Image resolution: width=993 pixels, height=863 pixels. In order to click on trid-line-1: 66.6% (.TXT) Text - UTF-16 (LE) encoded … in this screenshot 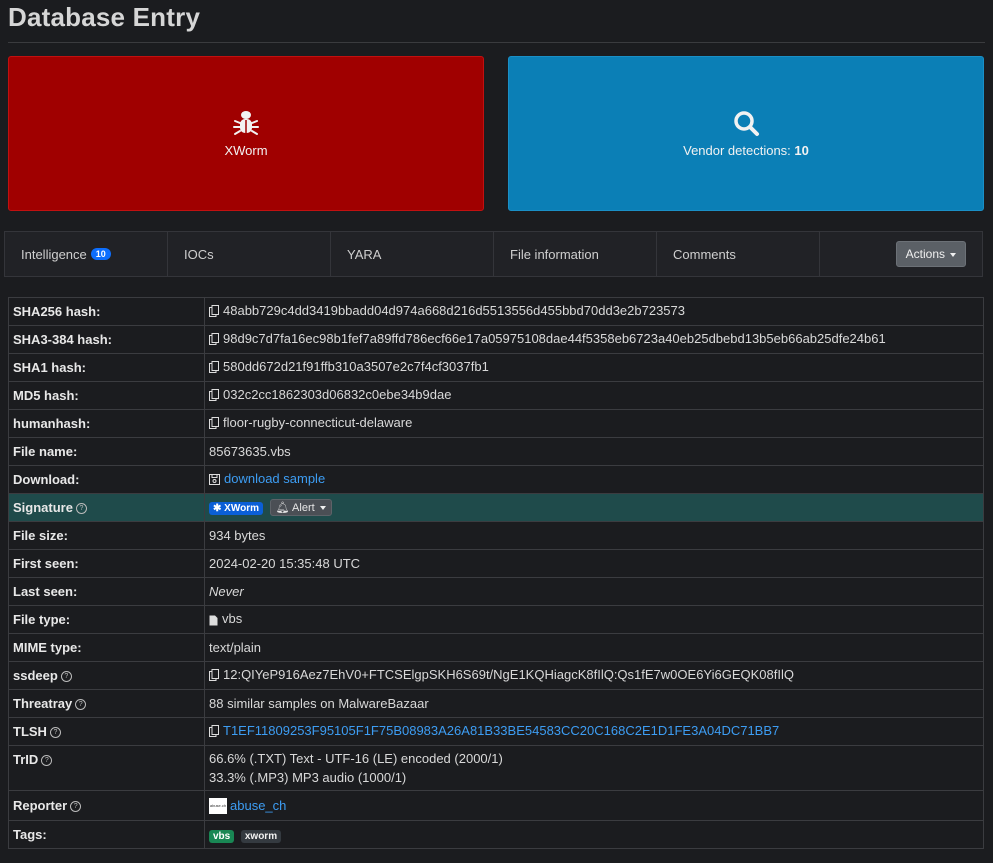, I will do `click(356, 758)`.